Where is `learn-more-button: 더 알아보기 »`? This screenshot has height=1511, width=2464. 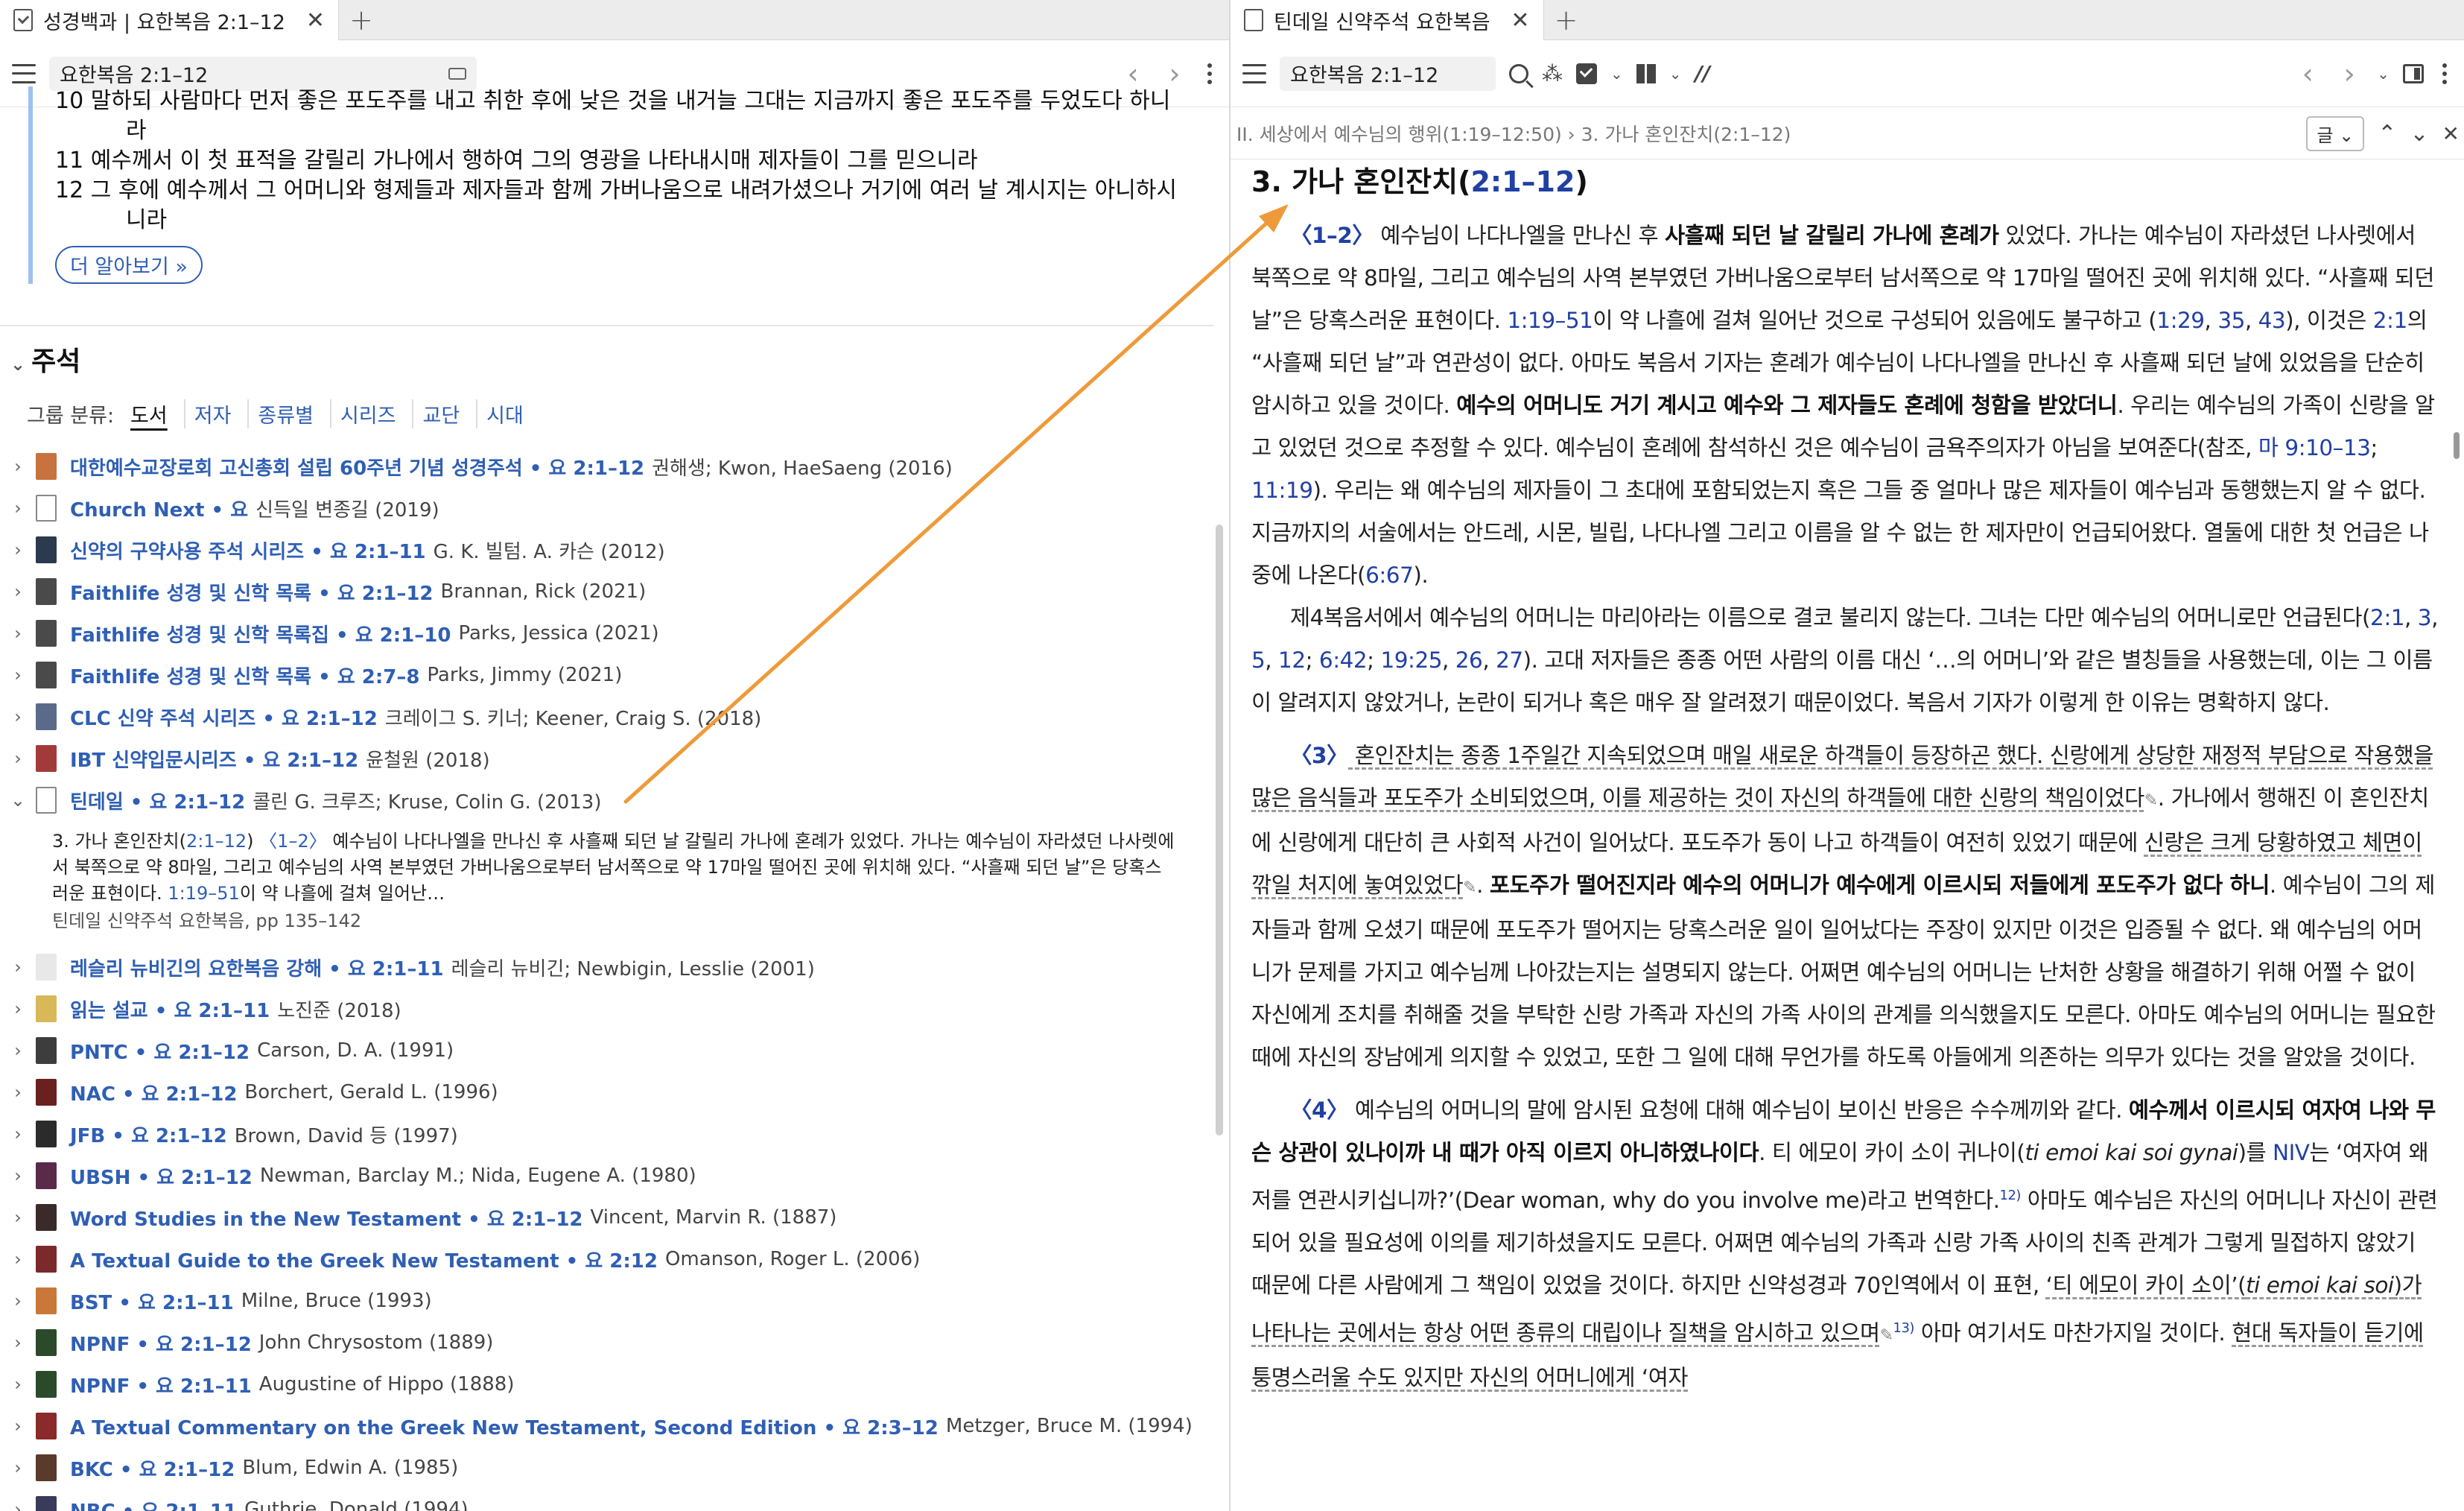
learn-more-button: 더 알아보기 » is located at coordinates (129, 265).